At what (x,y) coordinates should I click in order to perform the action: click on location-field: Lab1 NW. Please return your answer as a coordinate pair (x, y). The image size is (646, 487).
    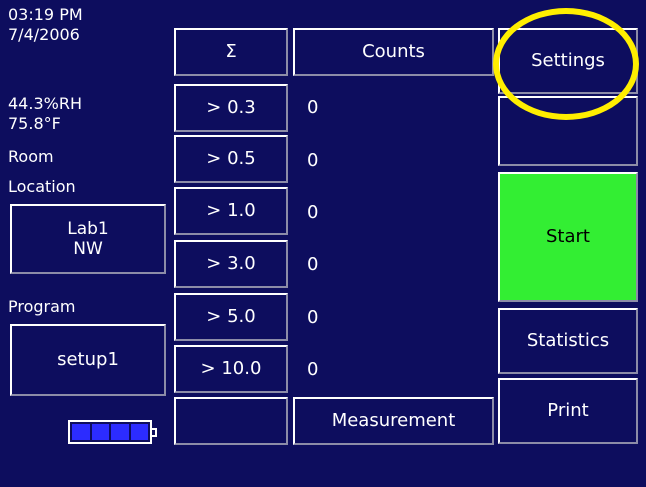
    Looking at the image, I should click on (88, 239).